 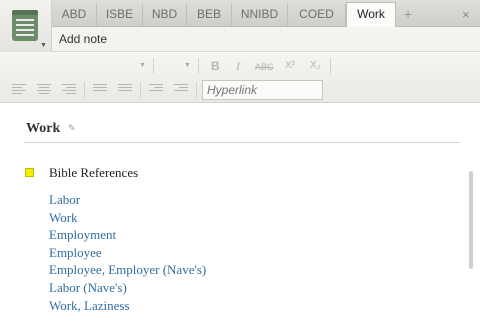 I want to click on section-label: Bible References, so click(x=94, y=172).